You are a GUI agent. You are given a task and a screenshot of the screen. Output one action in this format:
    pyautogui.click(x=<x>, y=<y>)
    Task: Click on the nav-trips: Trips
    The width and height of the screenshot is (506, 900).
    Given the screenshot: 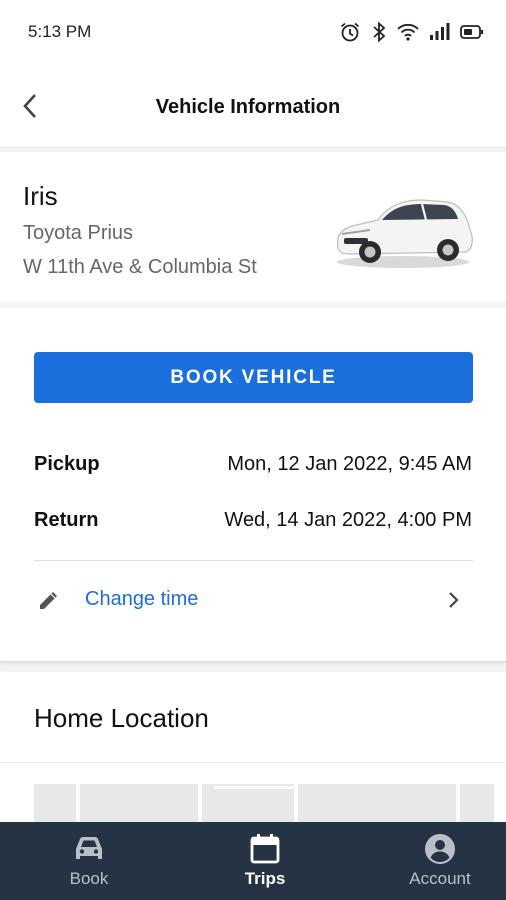 What is the action you would take?
    pyautogui.click(x=265, y=861)
    